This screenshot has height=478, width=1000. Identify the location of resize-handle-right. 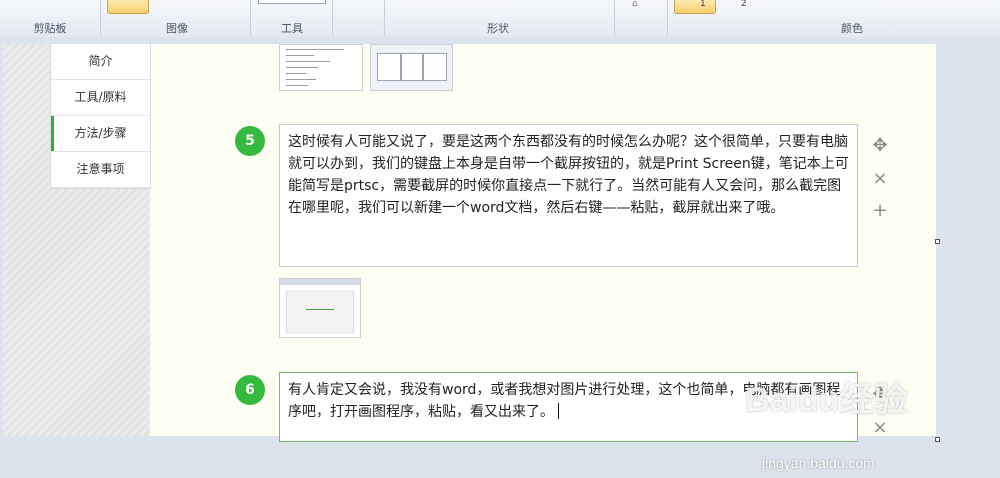
(937, 241).